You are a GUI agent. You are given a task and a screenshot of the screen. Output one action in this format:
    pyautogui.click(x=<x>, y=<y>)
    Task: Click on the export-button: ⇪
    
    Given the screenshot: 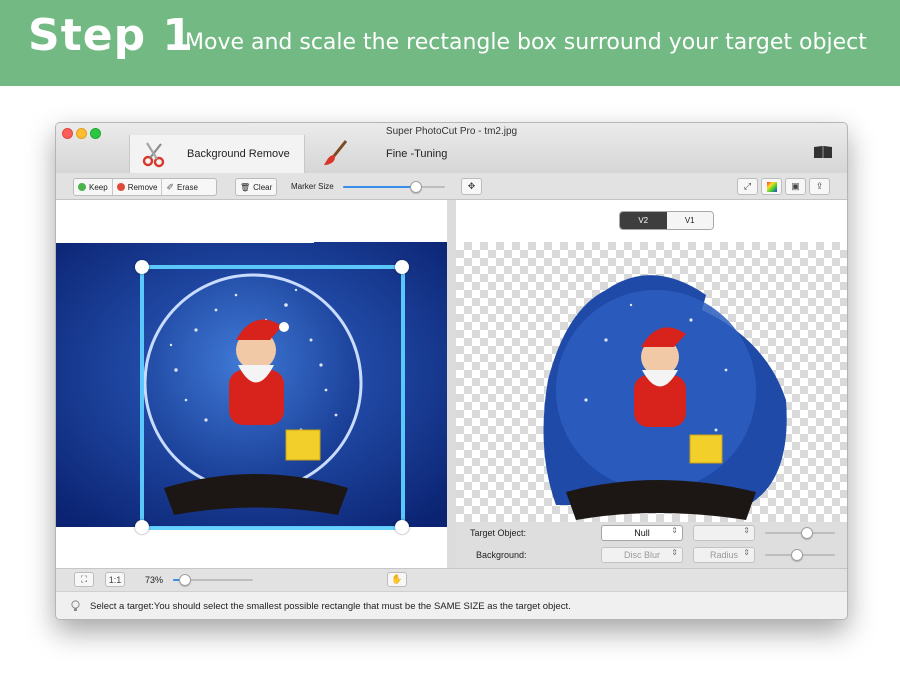 What is the action you would take?
    pyautogui.click(x=819, y=186)
    